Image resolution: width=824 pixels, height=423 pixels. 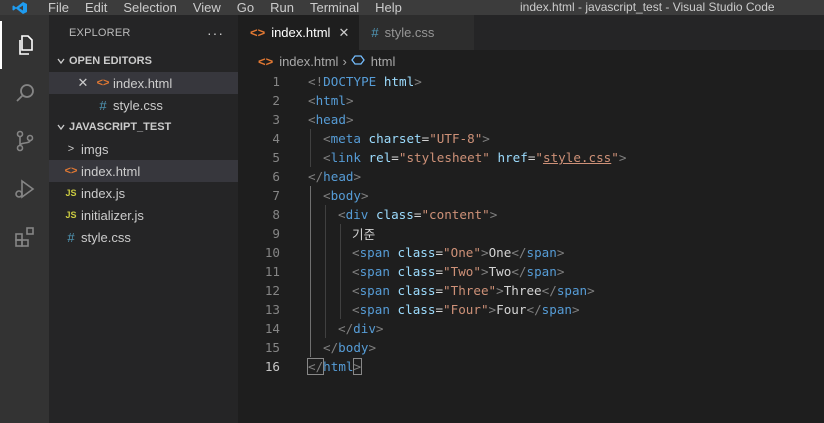 What do you see at coordinates (112, 215) in the screenshot?
I see `tree-item-label: initializer.js` at bounding box center [112, 215].